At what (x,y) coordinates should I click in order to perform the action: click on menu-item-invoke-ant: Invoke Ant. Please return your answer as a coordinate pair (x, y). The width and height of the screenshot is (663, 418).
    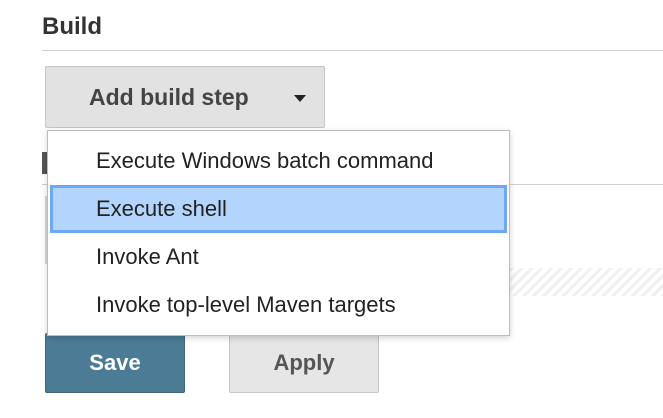
    Looking at the image, I should click on (278, 257).